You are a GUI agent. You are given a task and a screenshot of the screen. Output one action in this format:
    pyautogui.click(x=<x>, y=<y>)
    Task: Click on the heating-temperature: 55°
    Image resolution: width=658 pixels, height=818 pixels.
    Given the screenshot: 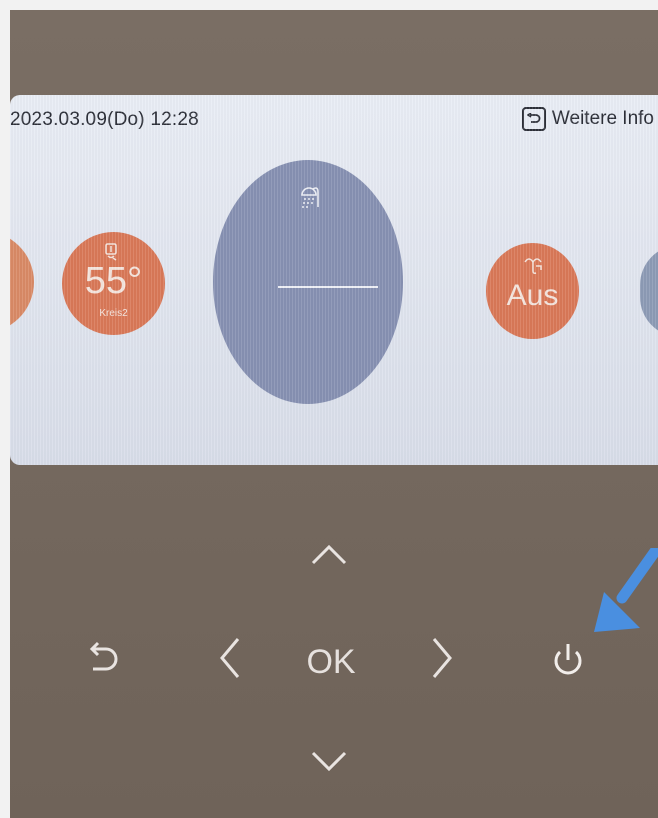 What is the action you would take?
    pyautogui.click(x=113, y=281)
    